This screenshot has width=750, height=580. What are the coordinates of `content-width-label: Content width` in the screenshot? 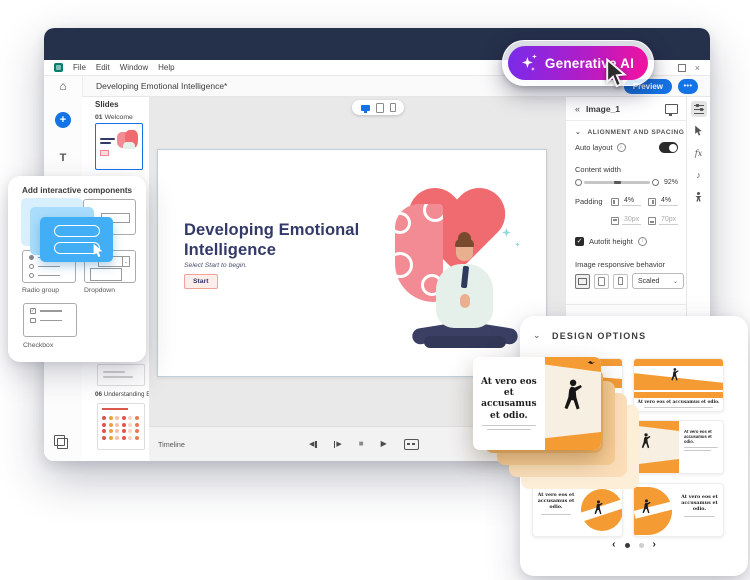 It's located at (598, 169).